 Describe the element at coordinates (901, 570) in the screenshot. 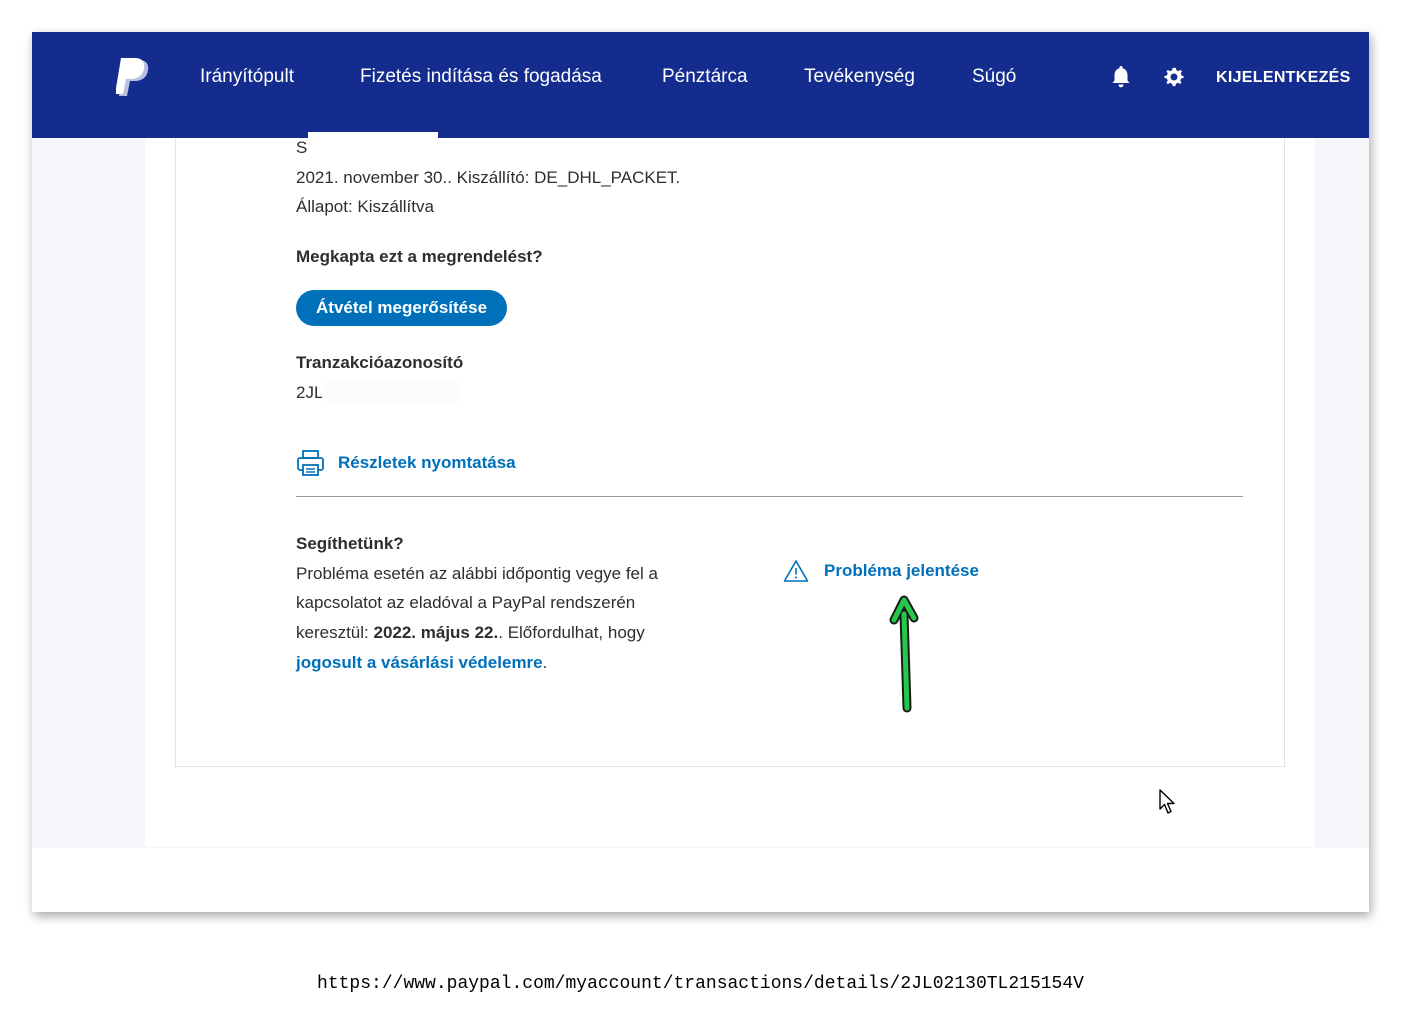

I see `report-problem-label: Probléma jelentése` at that location.